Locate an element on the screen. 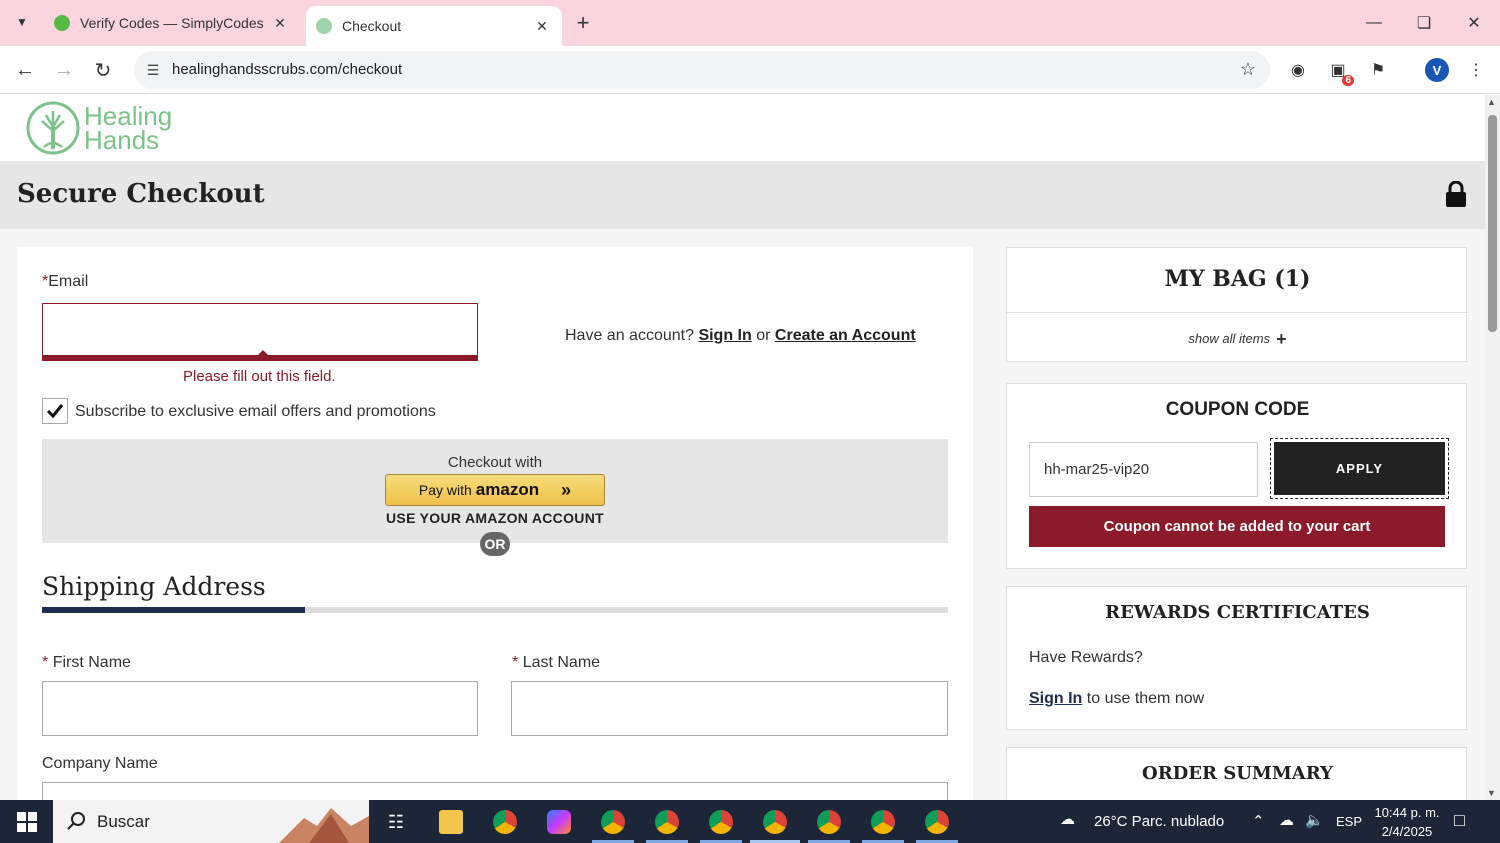 The height and width of the screenshot is (843, 1500). rewards-sign-in-line: Sign In to use them now is located at coordinates (1116, 699).